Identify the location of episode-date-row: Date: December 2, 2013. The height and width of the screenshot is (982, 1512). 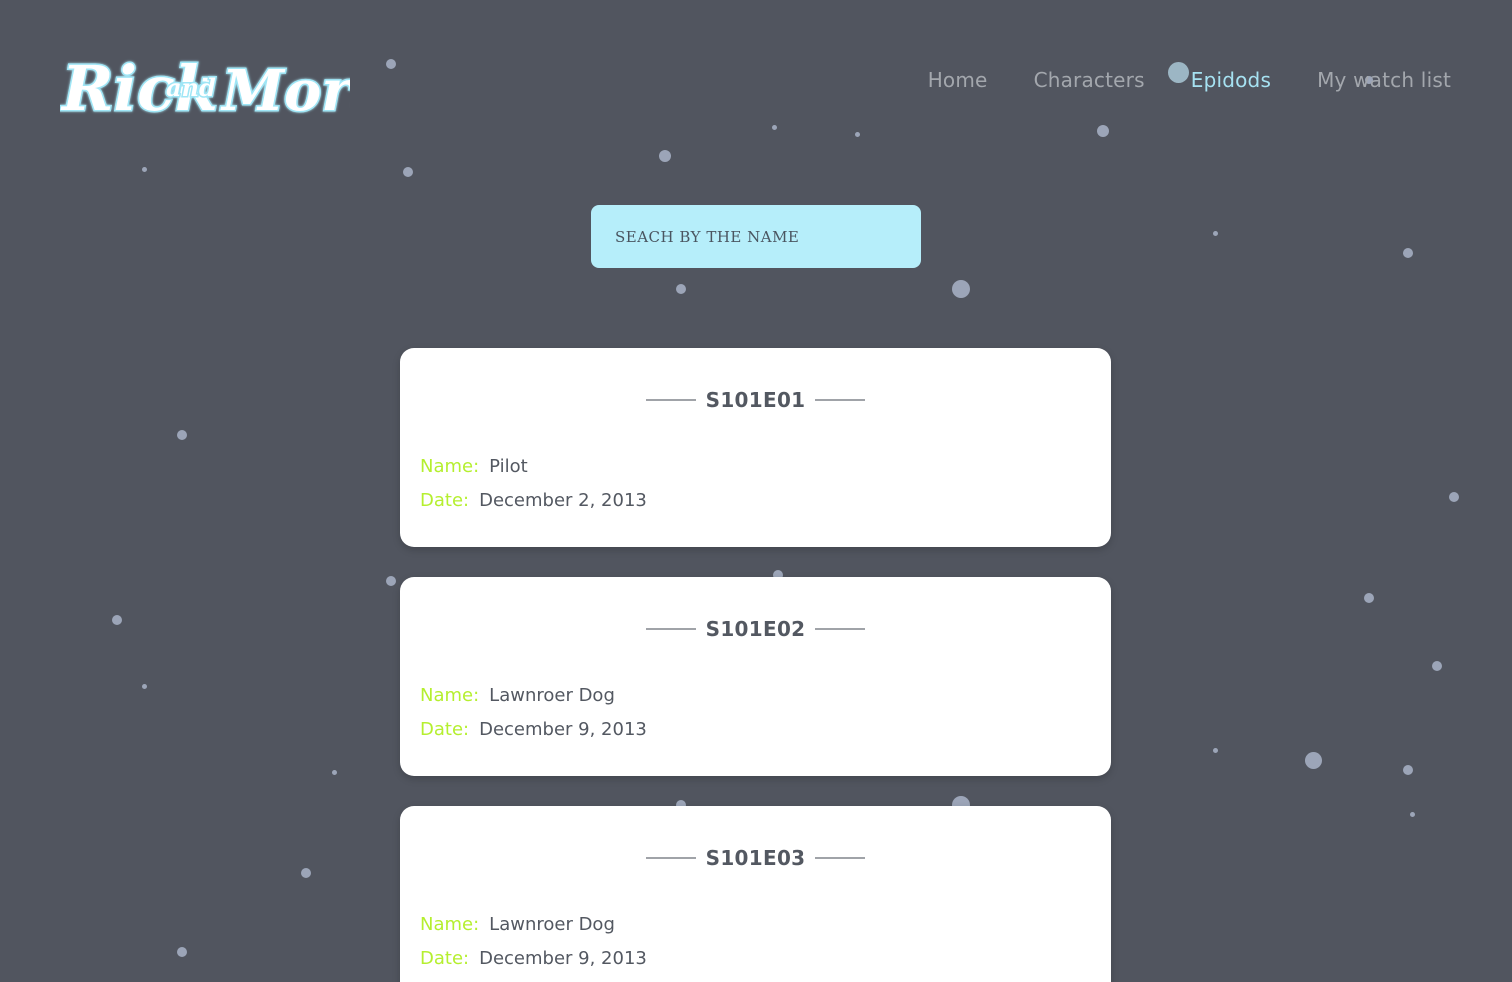
(533, 500).